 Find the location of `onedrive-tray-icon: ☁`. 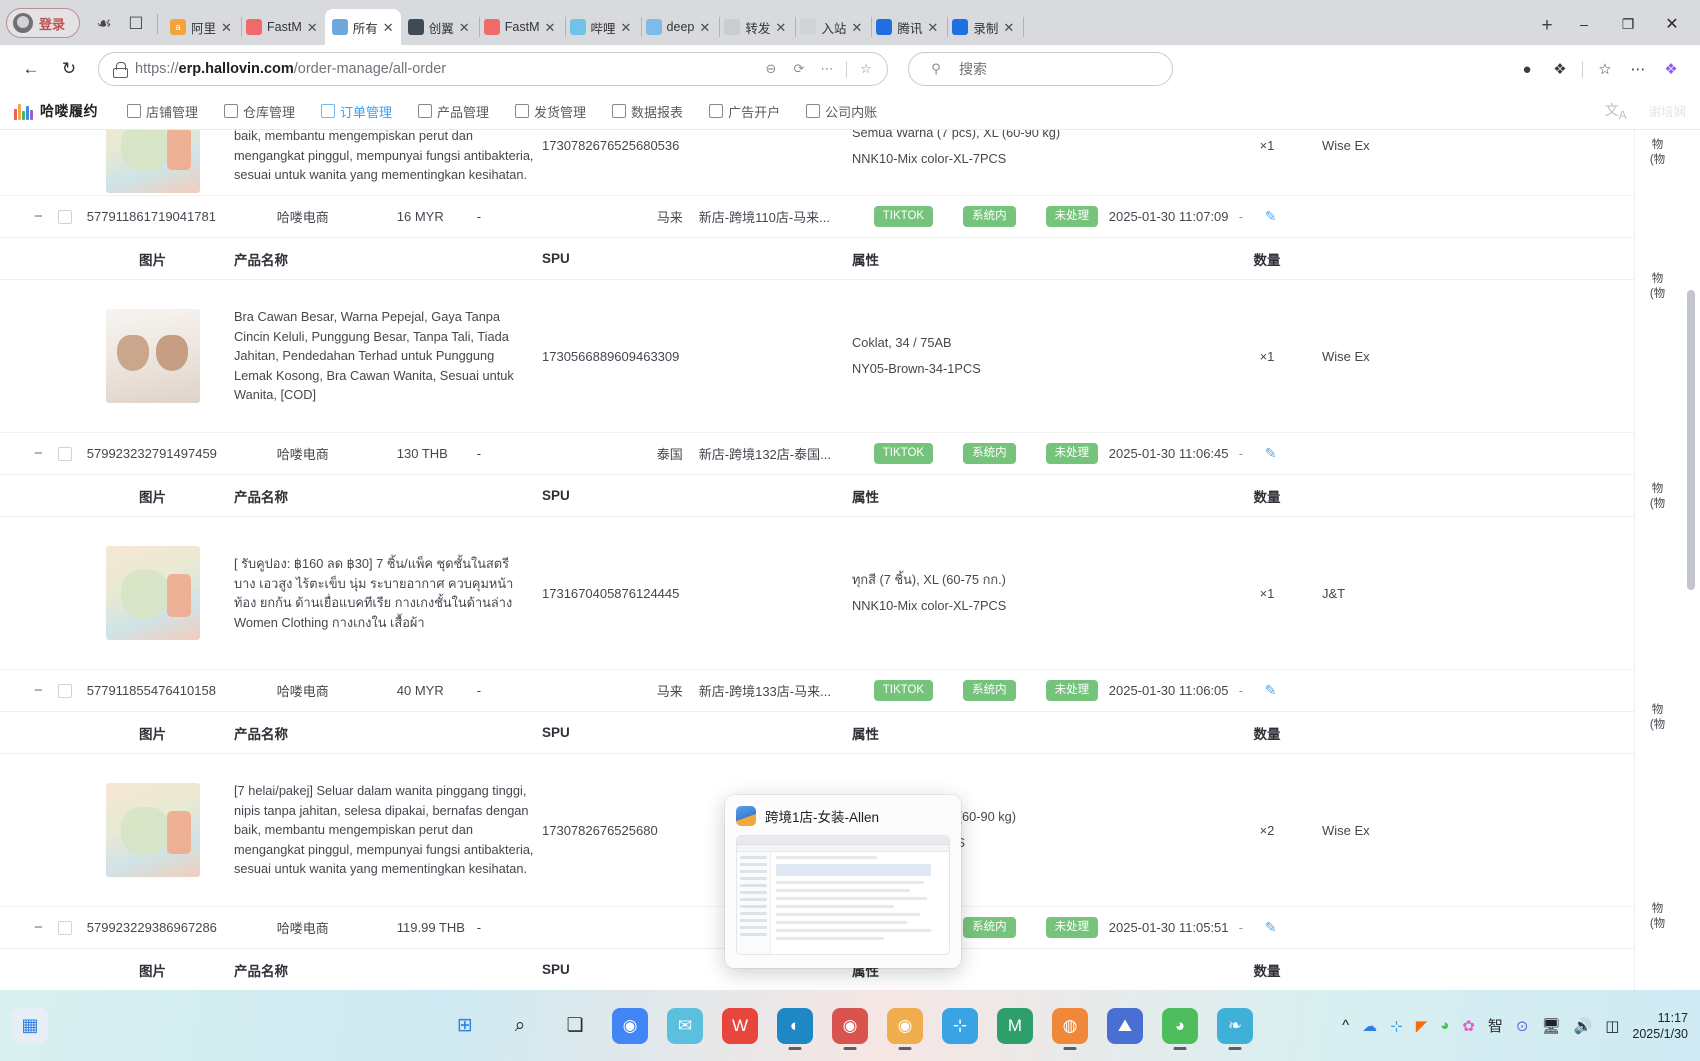

onedrive-tray-icon: ☁ is located at coordinates (1369, 1026).